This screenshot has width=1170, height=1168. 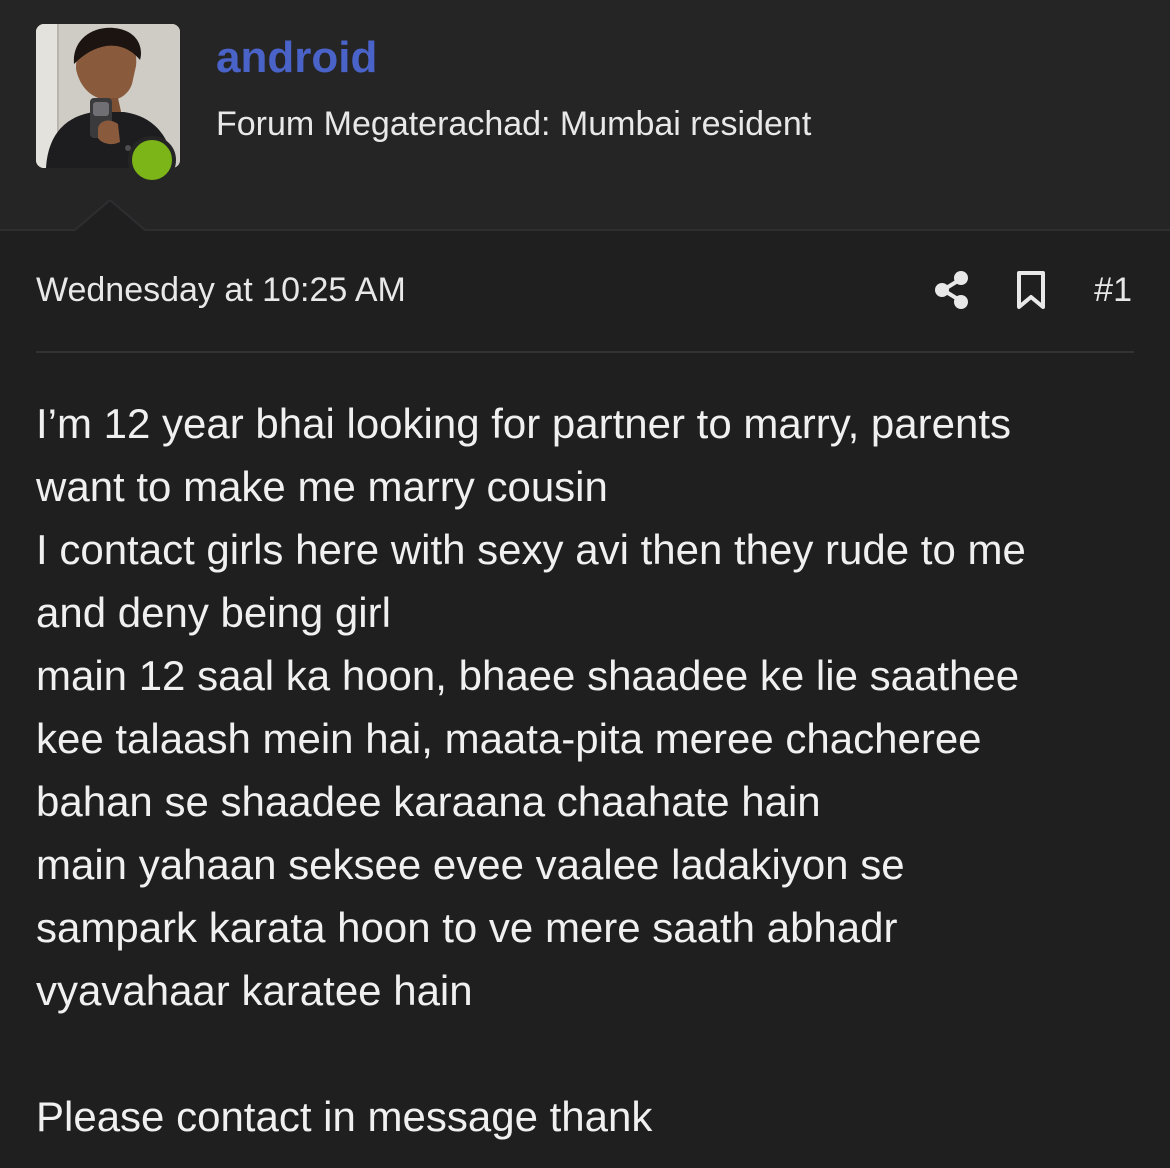 What do you see at coordinates (585, 230) in the screenshot?
I see `header-divider` at bounding box center [585, 230].